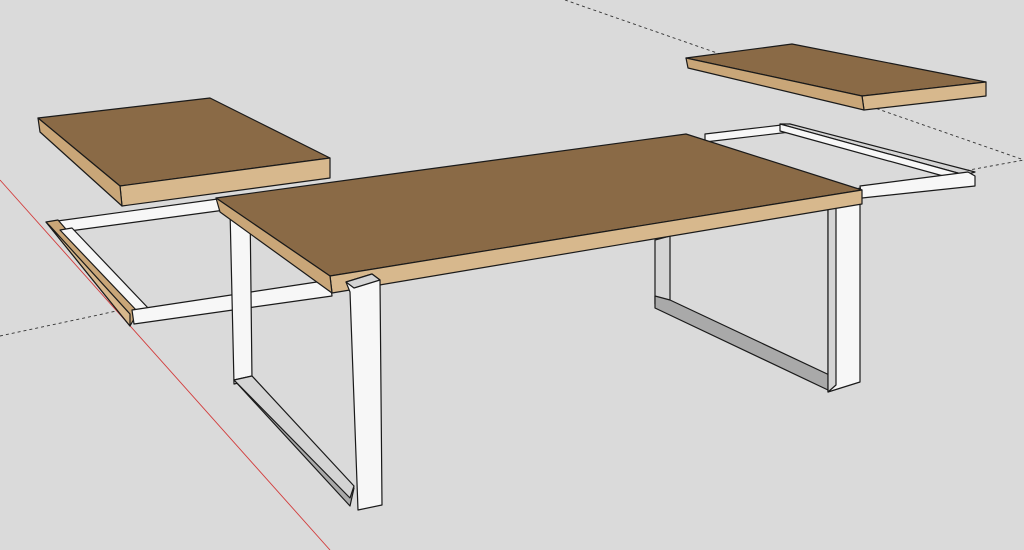 This screenshot has width=1024, height=550. What do you see at coordinates (294, 437) in the screenshot?
I see `front-leg-bottom-bar-top` at bounding box center [294, 437].